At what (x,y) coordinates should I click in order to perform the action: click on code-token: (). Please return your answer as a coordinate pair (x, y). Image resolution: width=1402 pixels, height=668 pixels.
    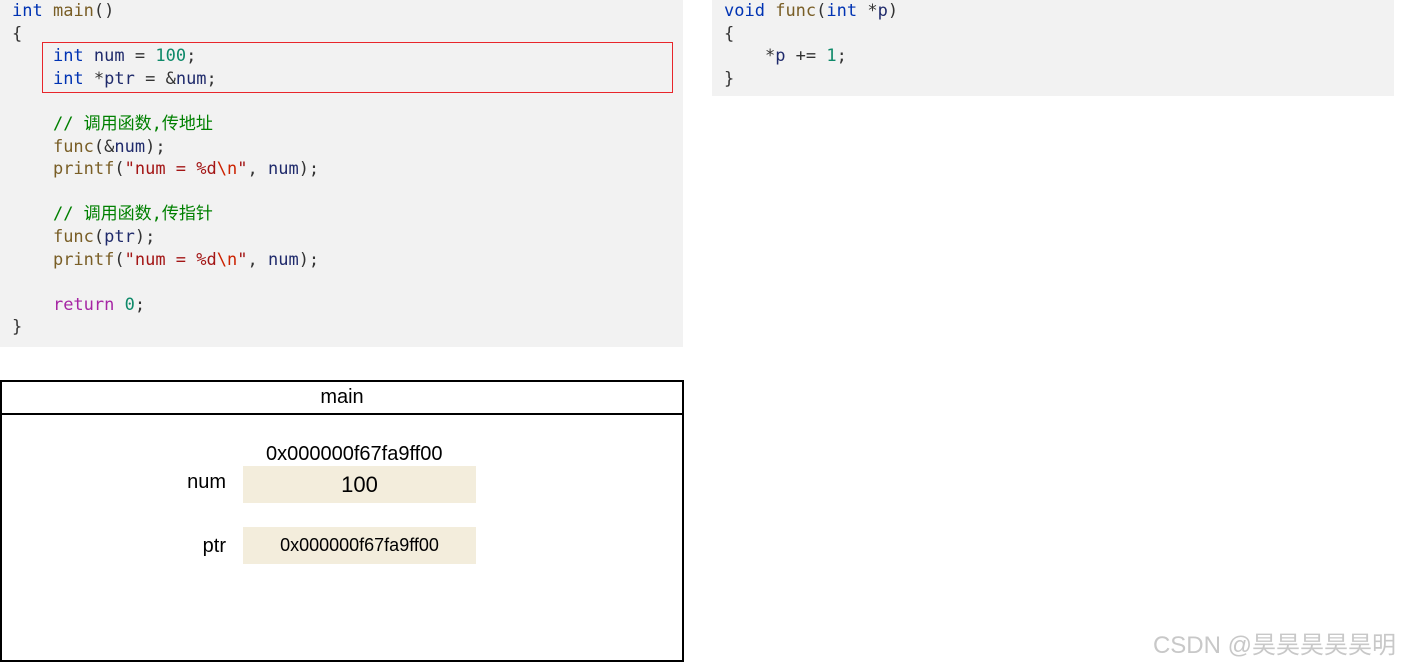
    Looking at the image, I should click on (104, 11).